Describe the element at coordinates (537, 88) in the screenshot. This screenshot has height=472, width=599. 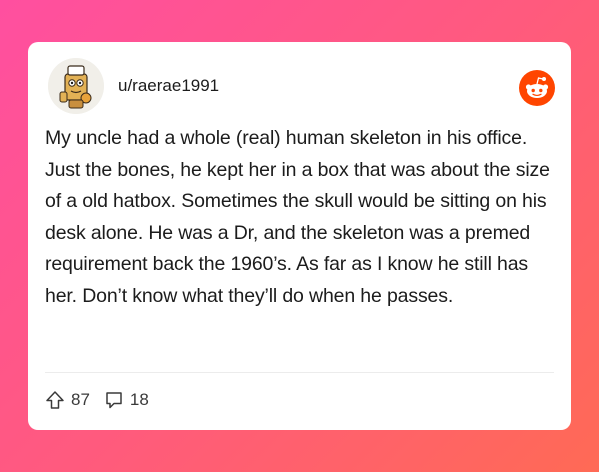
I see `reddit-logo-icon` at that location.